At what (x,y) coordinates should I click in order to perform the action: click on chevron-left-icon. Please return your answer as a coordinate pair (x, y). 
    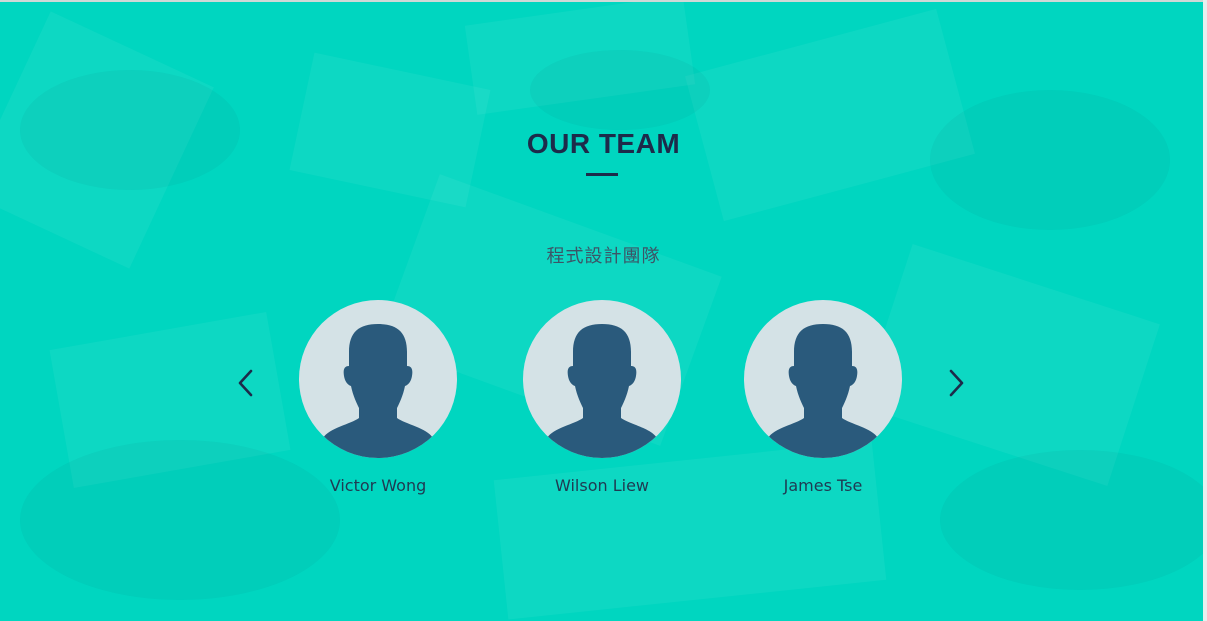
    Looking at the image, I should click on (245, 383).